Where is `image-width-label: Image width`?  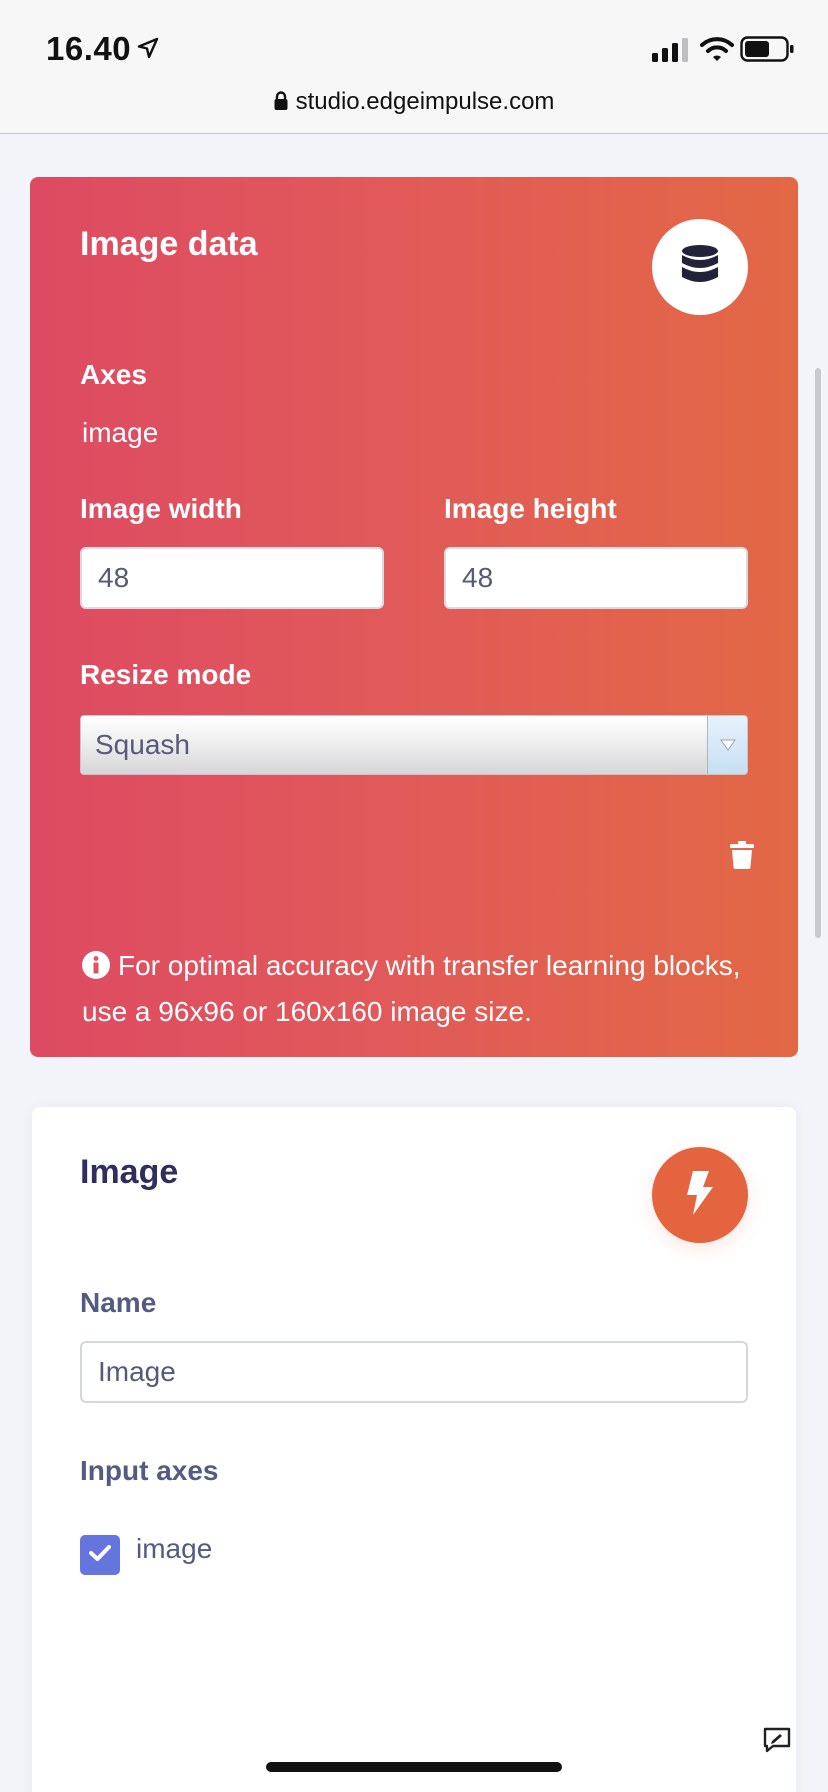
image-width-label: Image width is located at coordinates (161, 508).